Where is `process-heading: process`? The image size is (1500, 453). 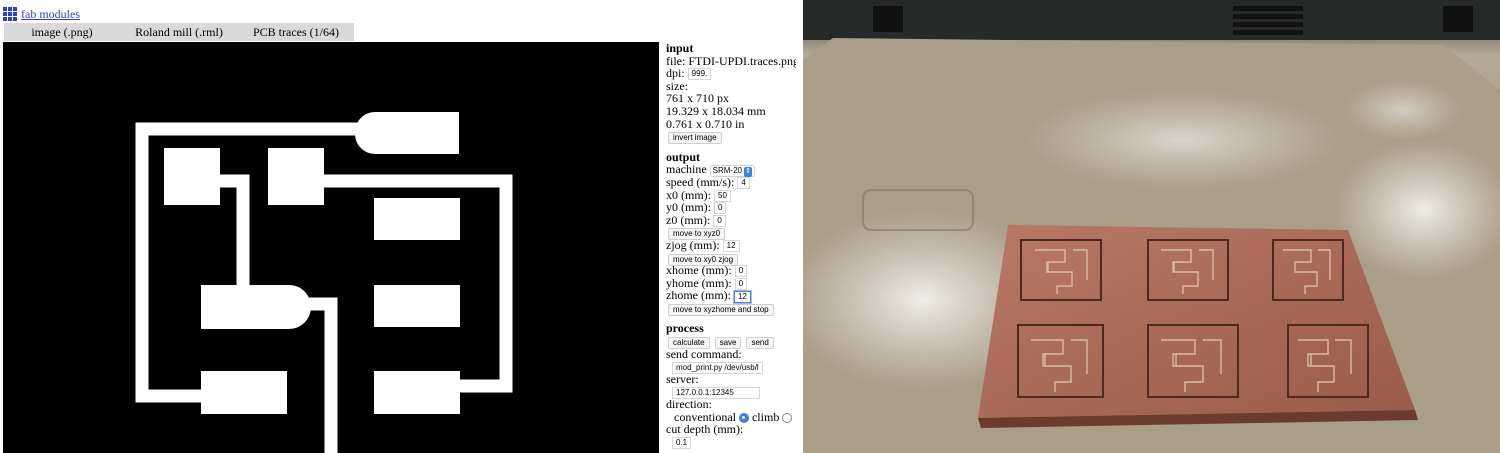
process-heading: process is located at coordinates (685, 328).